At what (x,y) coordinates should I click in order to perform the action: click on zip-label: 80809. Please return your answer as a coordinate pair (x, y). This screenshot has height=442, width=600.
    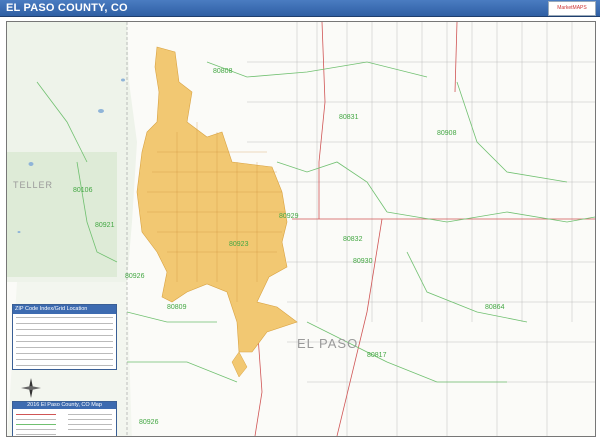
    Looking at the image, I should click on (177, 307).